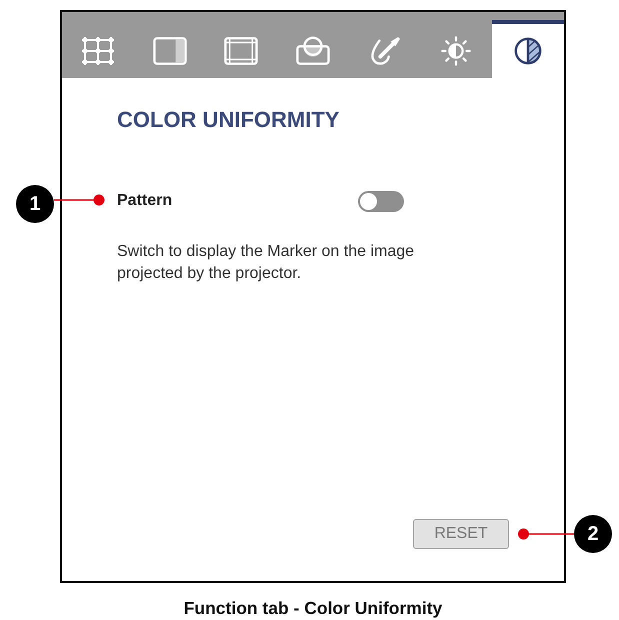  Describe the element at coordinates (144, 201) in the screenshot. I see `setting-label: Pattern` at that location.